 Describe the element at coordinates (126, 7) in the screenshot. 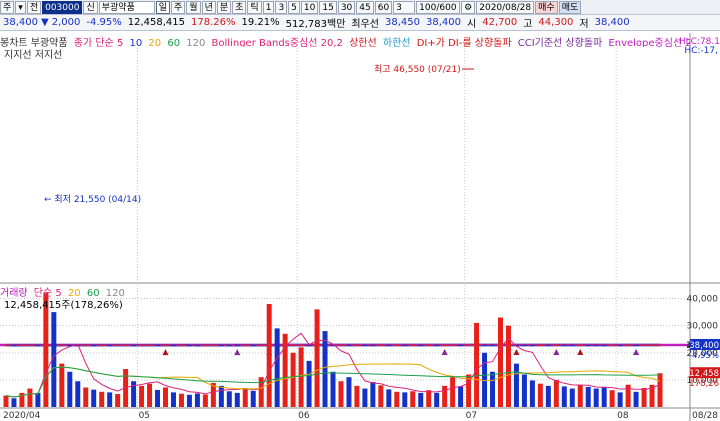

I see `stock-name-field: 부광약품` at that location.